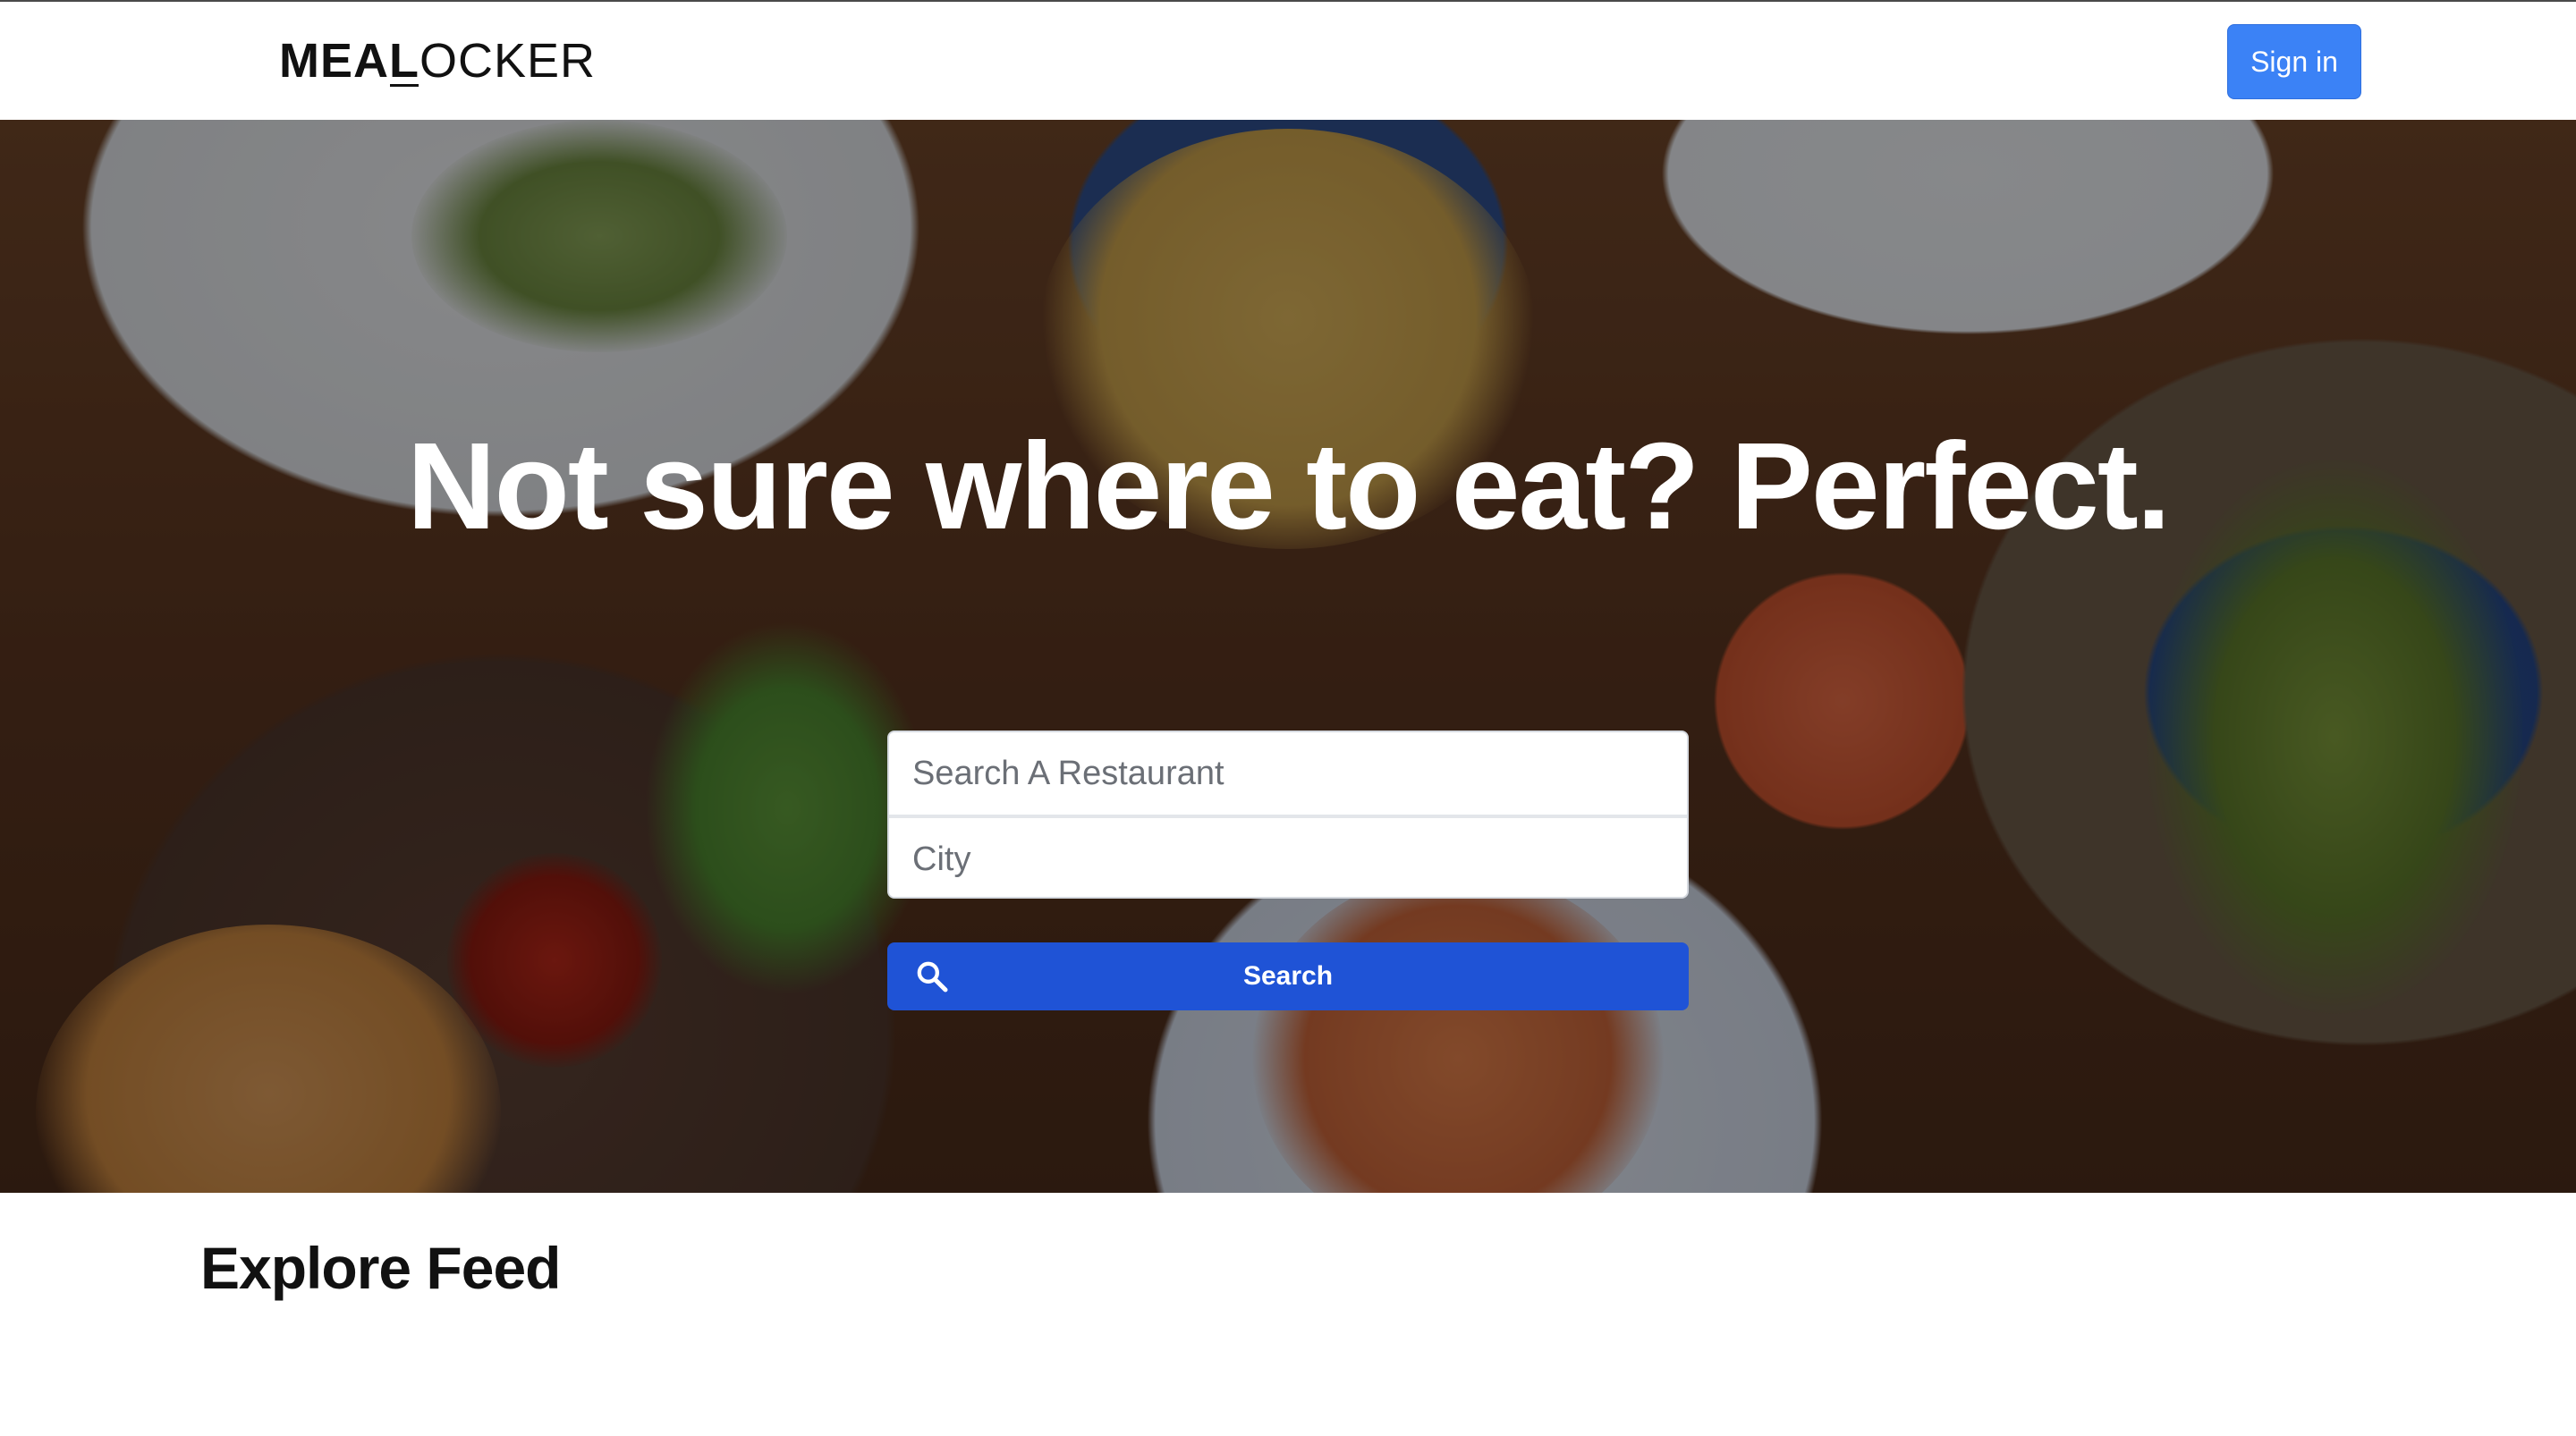 This screenshot has width=2576, height=1436. I want to click on city-input, so click(1288, 857).